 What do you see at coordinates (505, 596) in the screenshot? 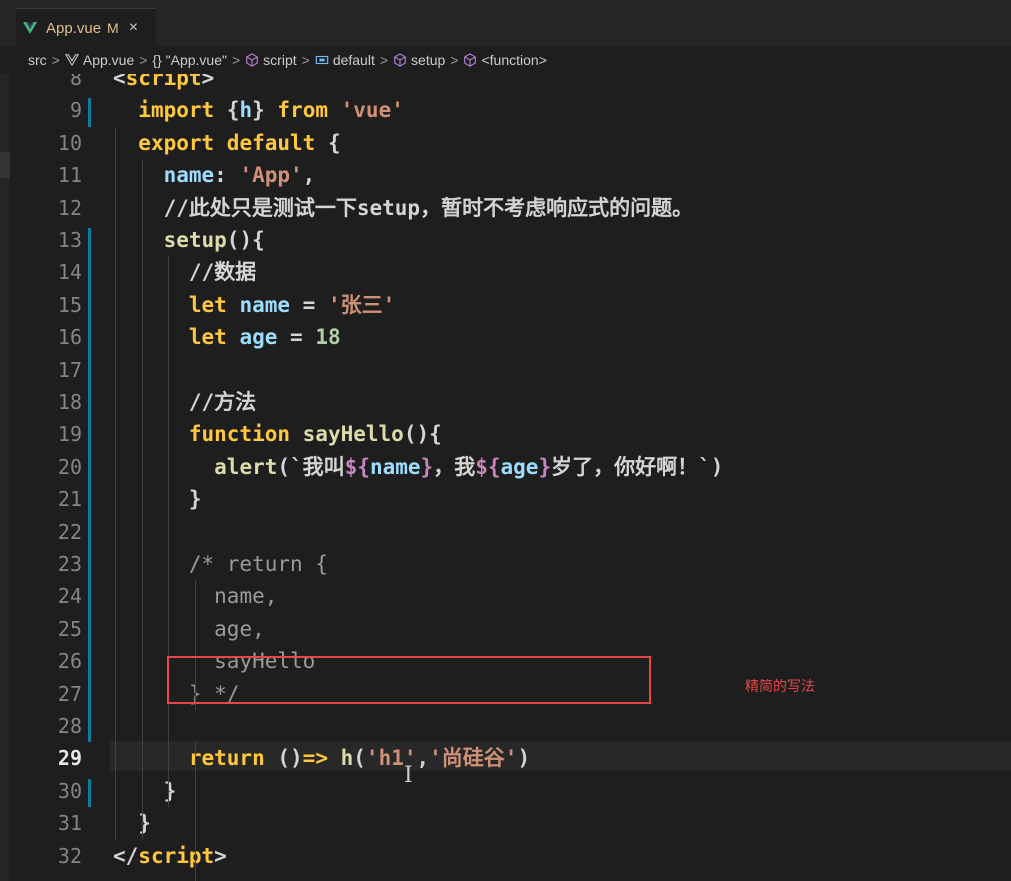
I see `code-line: 24 name,` at bounding box center [505, 596].